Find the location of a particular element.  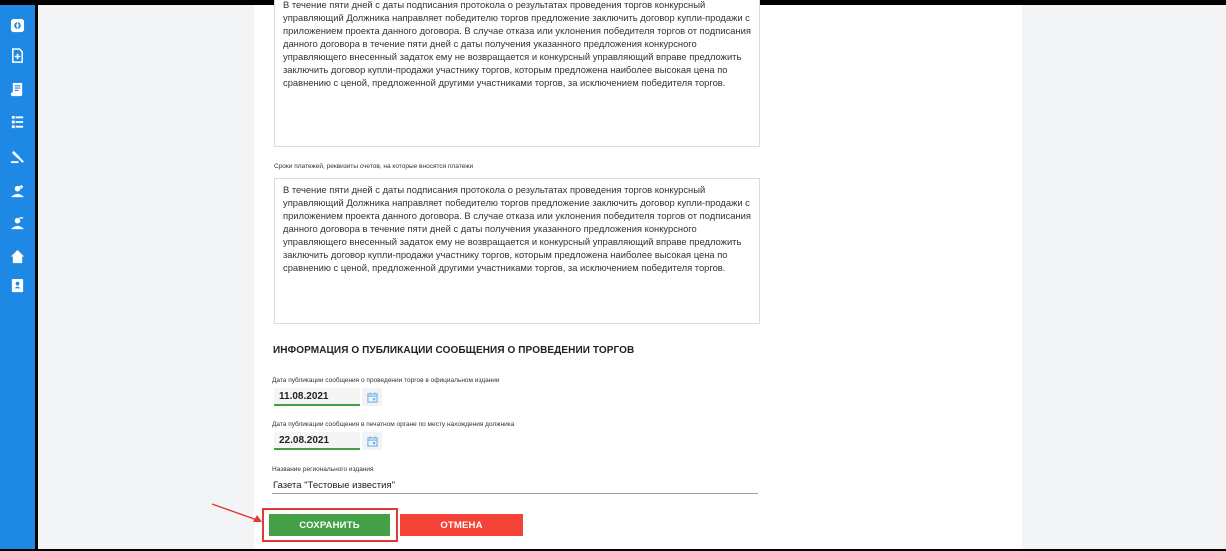

sidebar is located at coordinates (19, 277).